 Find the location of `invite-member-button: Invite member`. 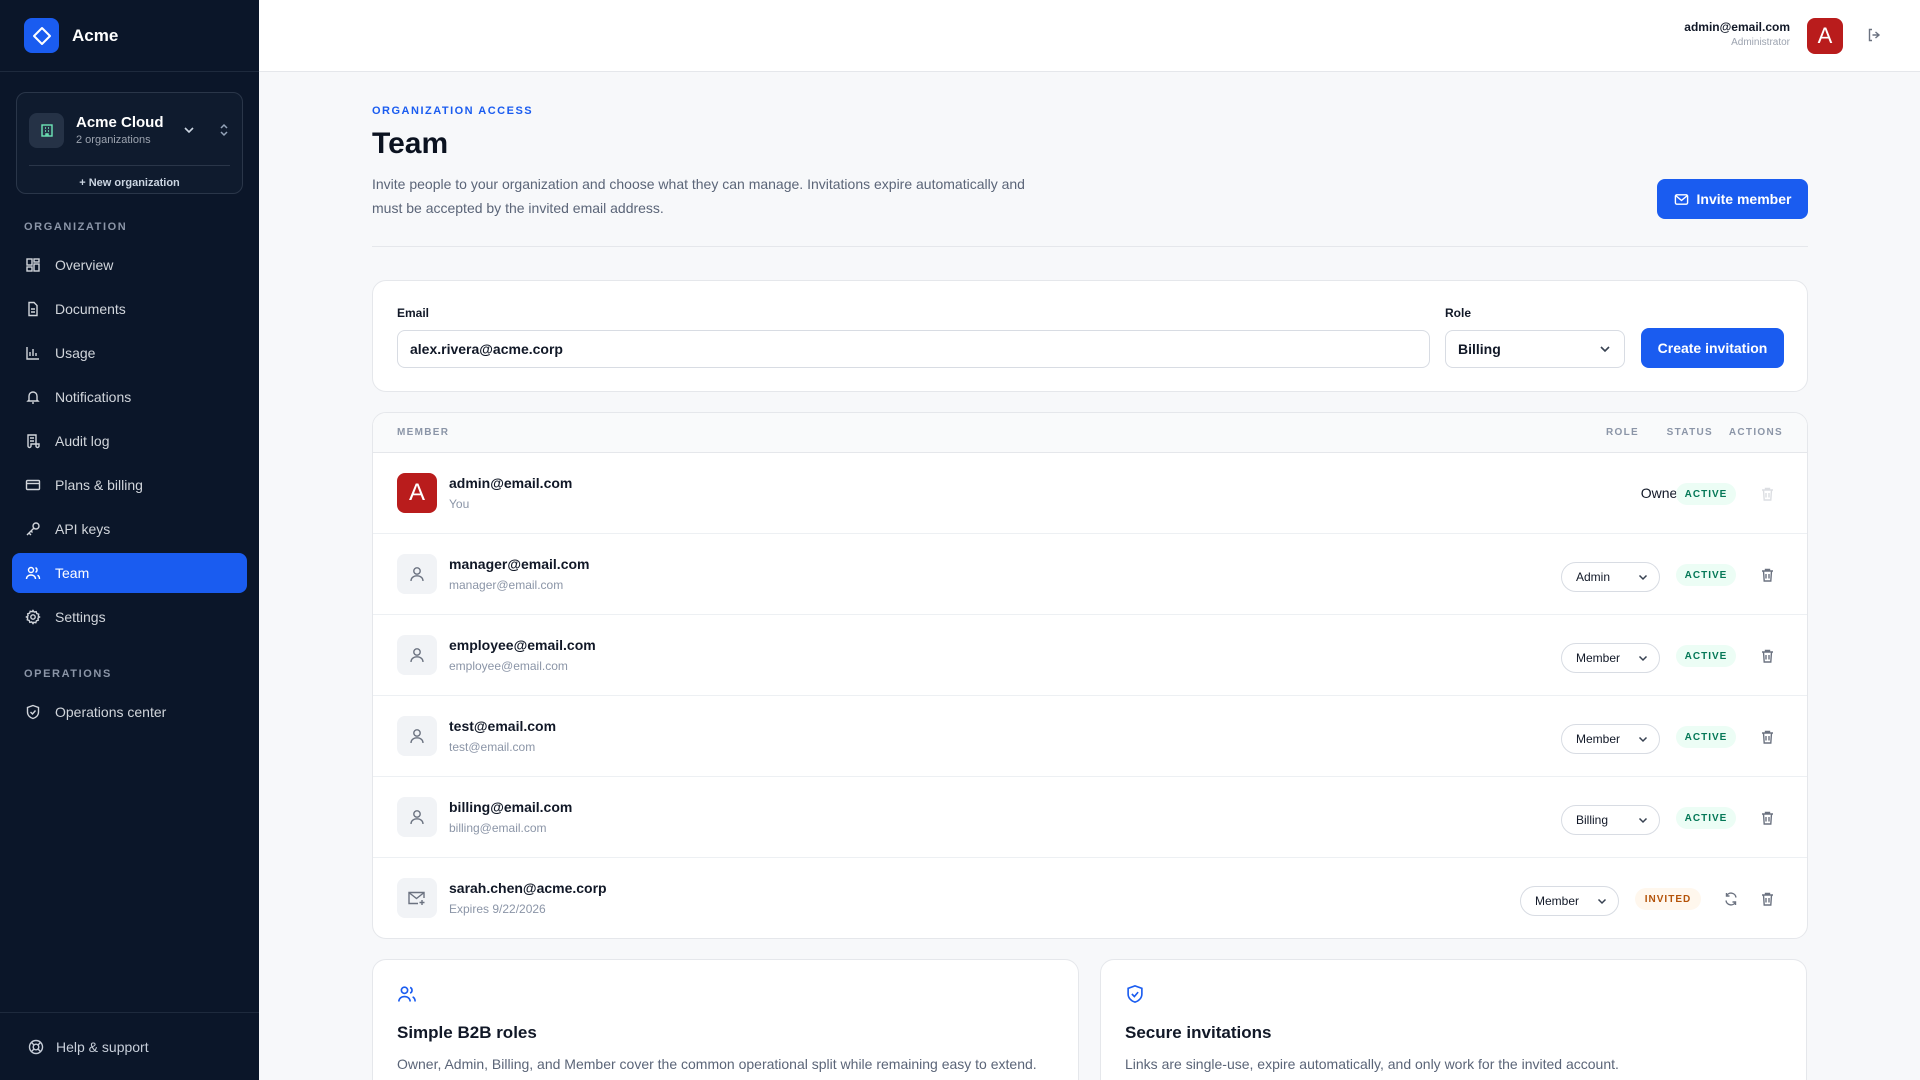

invite-member-button: Invite member is located at coordinates (1732, 199).